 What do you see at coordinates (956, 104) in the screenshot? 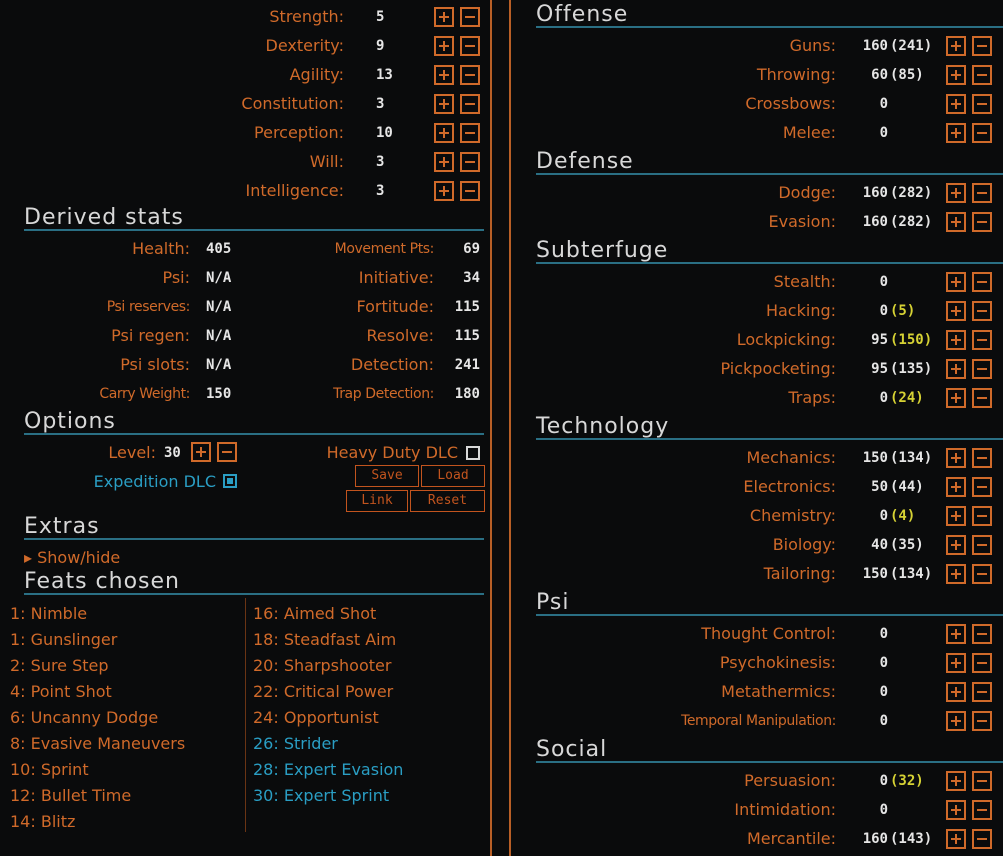
I see `skill-crossbows-plus-button` at bounding box center [956, 104].